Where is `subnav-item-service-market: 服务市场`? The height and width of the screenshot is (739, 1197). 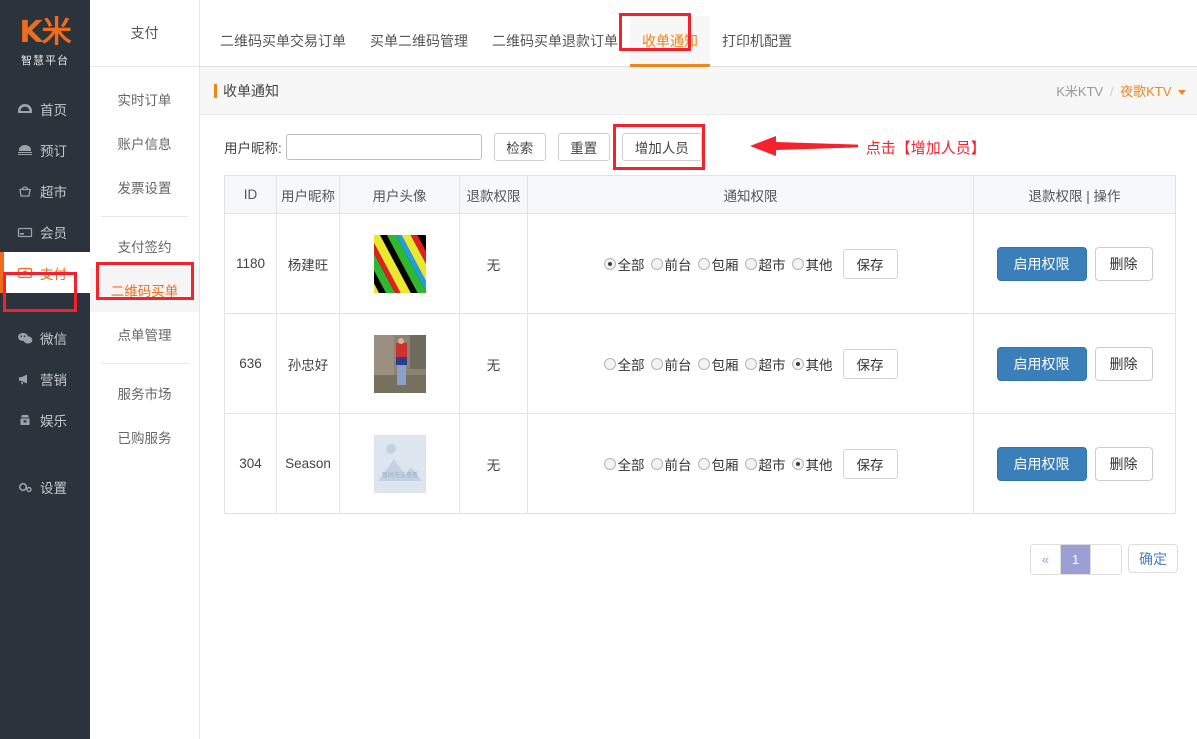
subnav-item-service-market: 服务市场 is located at coordinates (144, 393).